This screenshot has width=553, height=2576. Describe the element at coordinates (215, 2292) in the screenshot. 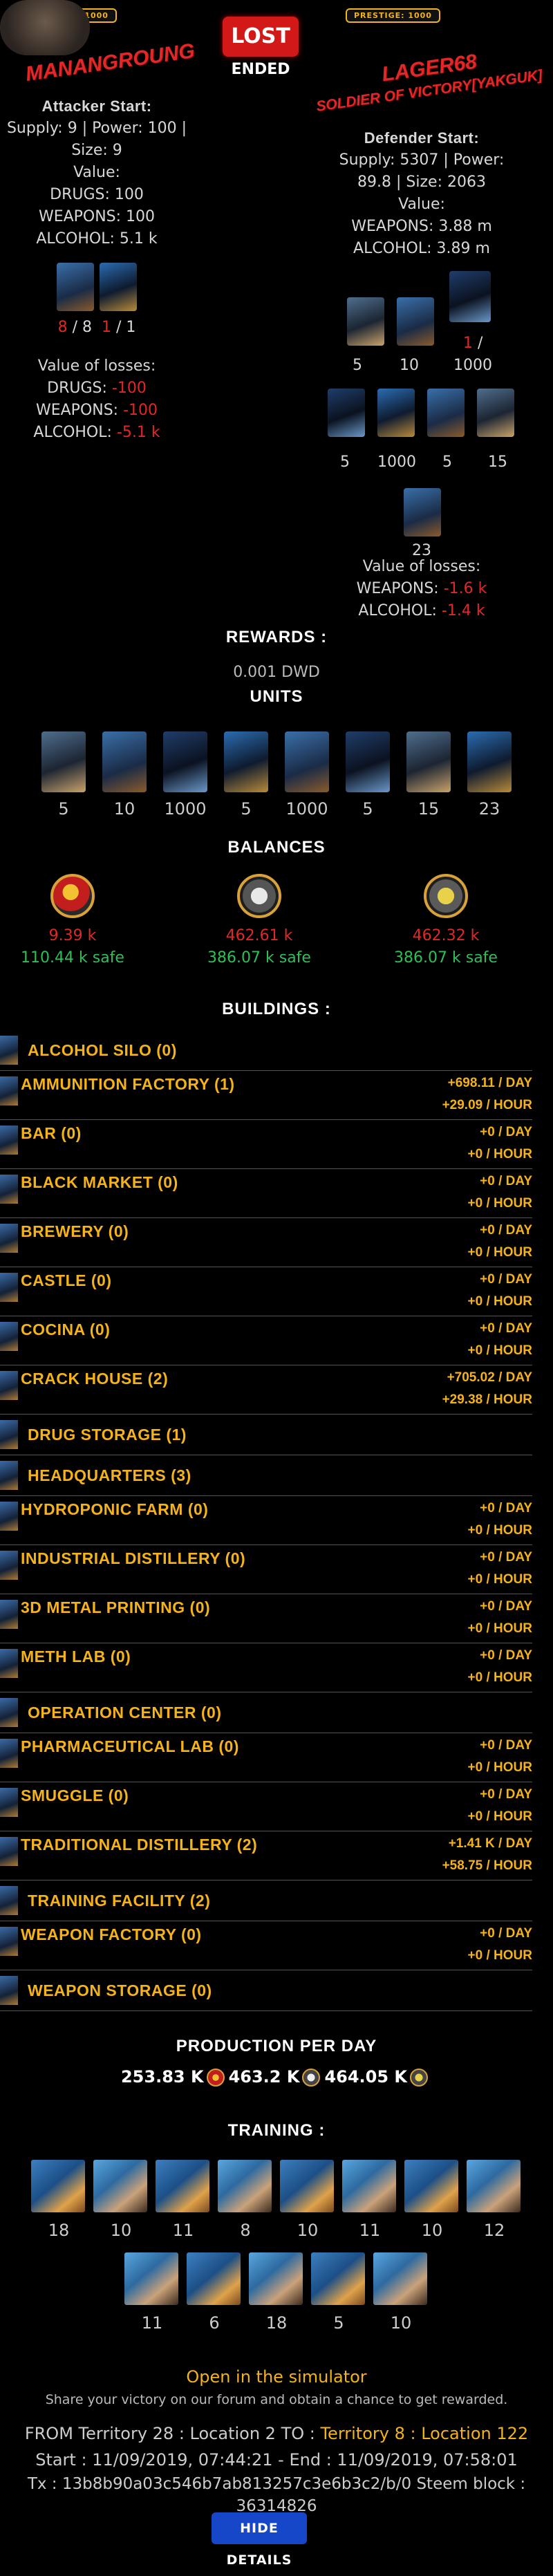

I see `training-unit: 6` at that location.